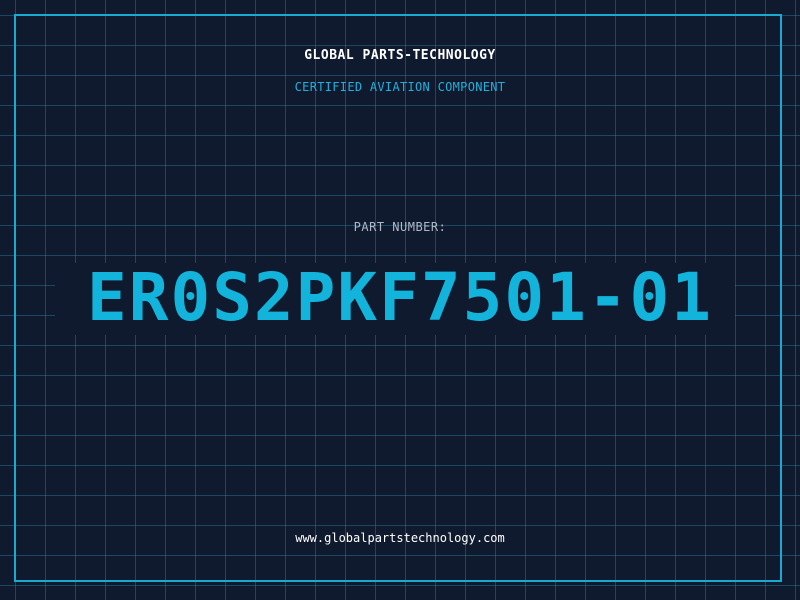 The image size is (800, 600). I want to click on website-link: www.globalpartstechnology.com, so click(400, 538).